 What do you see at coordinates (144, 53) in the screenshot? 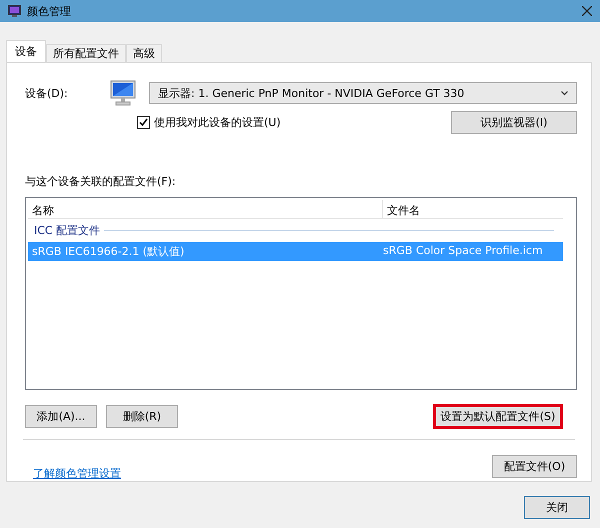
I see `tab: 高级` at bounding box center [144, 53].